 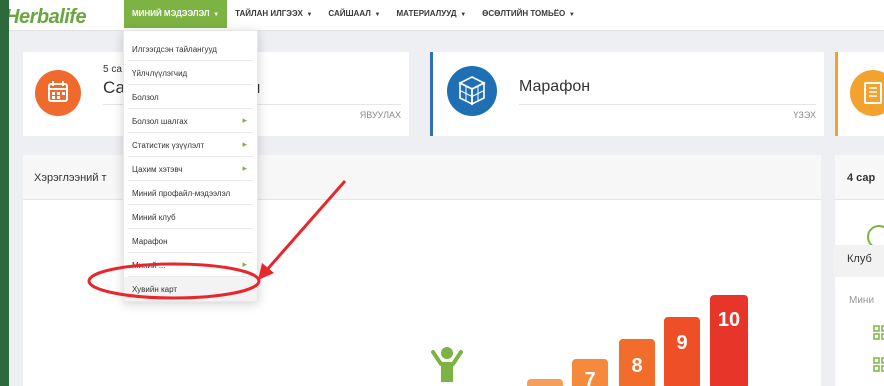 I want to click on menu-item-statistics: Статистик үзүүлэлт ▸, so click(x=190, y=145).